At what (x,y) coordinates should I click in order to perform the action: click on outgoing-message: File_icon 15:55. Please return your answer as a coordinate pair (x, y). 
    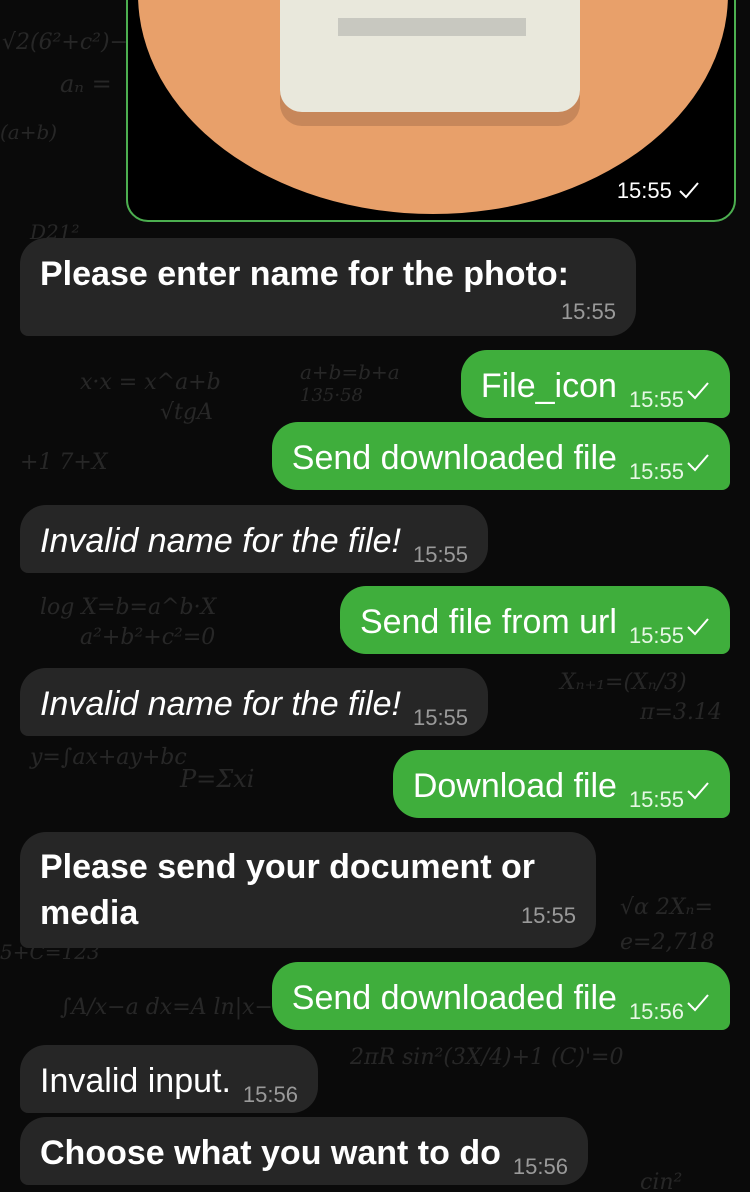
    Looking at the image, I should click on (595, 384).